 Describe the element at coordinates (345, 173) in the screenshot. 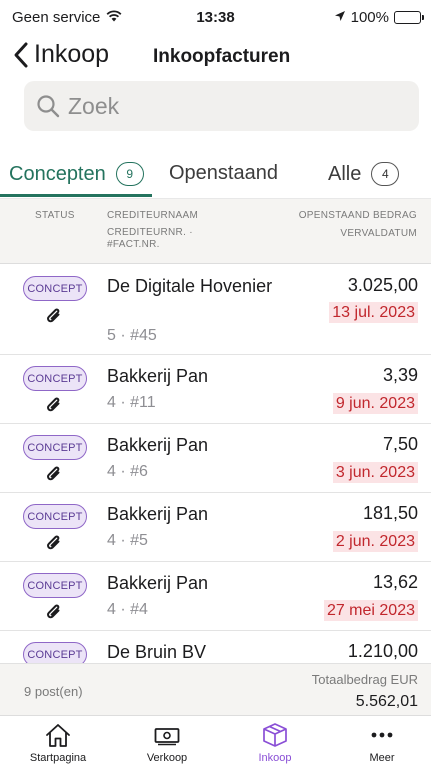

I see `tab-label: Alle` at that location.